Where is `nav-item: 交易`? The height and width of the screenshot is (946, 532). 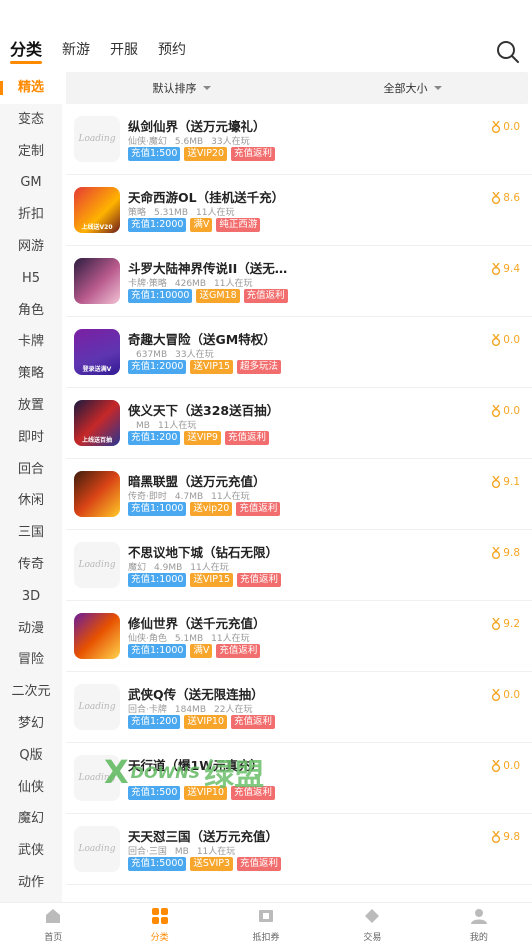 nav-item: 交易 is located at coordinates (372, 924).